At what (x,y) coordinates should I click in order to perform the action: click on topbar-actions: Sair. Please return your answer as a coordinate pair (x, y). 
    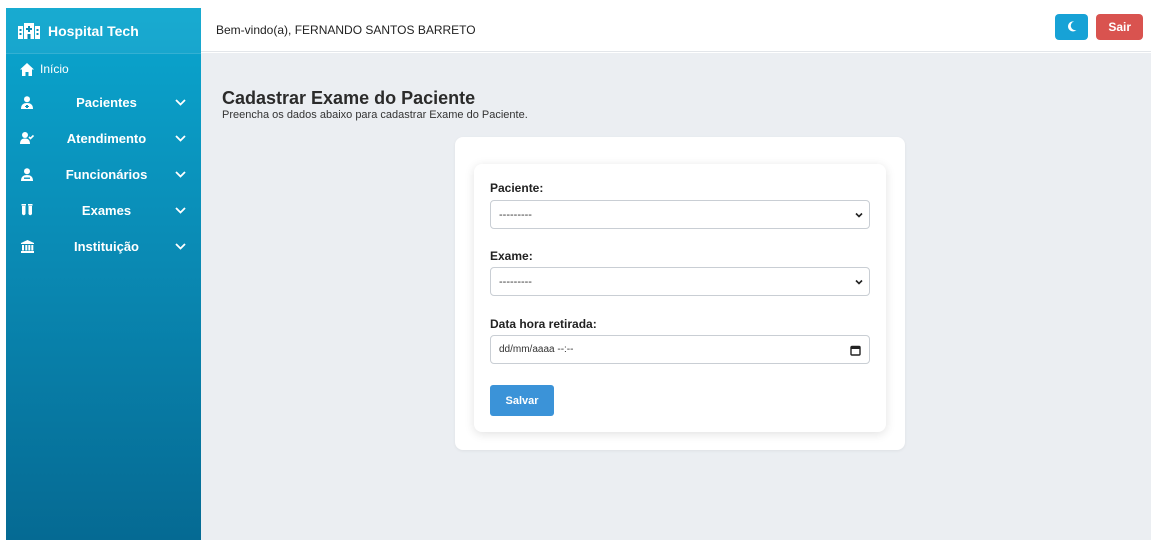
    Looking at the image, I should click on (1099, 27).